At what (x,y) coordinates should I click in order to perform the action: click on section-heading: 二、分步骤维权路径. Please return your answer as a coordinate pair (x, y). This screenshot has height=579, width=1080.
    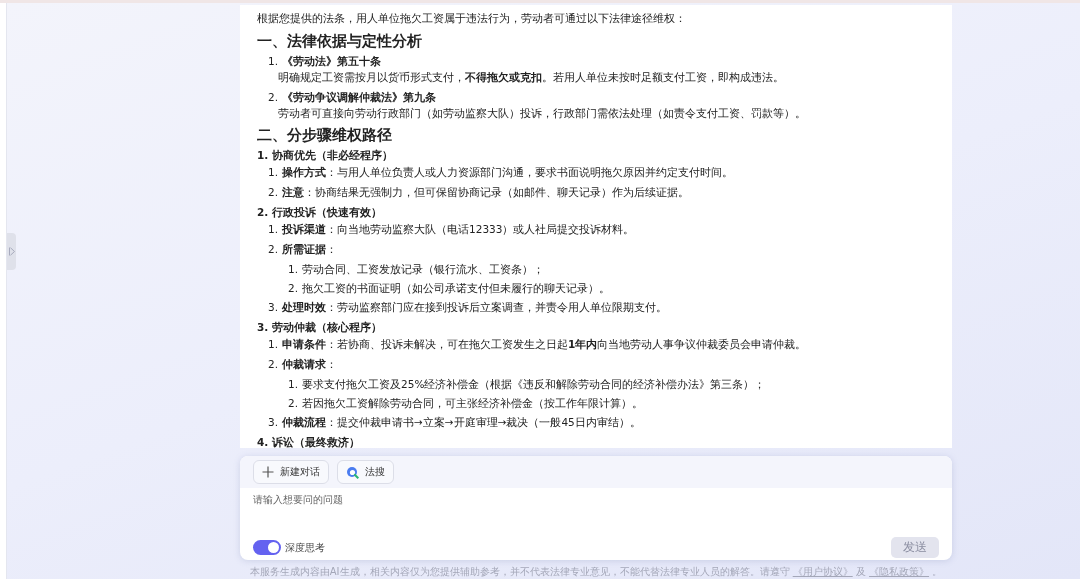
    Looking at the image, I should click on (325, 135).